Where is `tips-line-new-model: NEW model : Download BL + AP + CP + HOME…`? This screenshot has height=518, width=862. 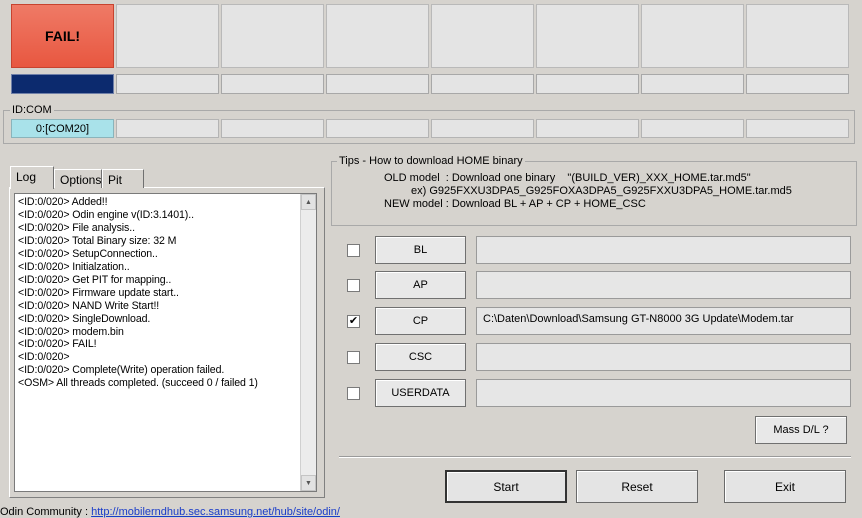
tips-line-new-model: NEW model : Download BL + AP + CP + HOME… is located at coordinates (515, 204).